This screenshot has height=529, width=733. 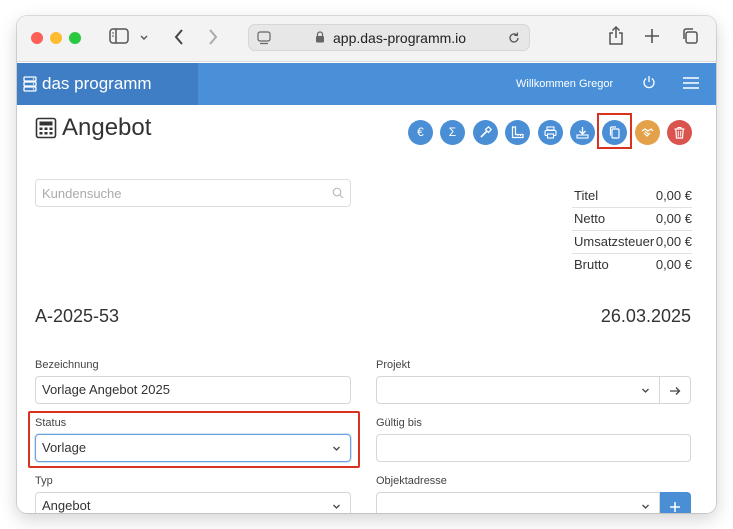 I want to click on typ-value: Angebot, so click(x=66, y=505).